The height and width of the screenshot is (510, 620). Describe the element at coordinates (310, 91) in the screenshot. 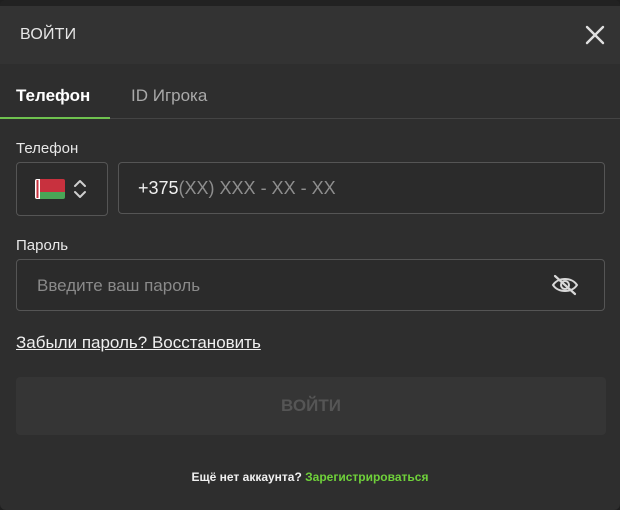

I see `login-tabs: Телефон ID Игрока` at that location.